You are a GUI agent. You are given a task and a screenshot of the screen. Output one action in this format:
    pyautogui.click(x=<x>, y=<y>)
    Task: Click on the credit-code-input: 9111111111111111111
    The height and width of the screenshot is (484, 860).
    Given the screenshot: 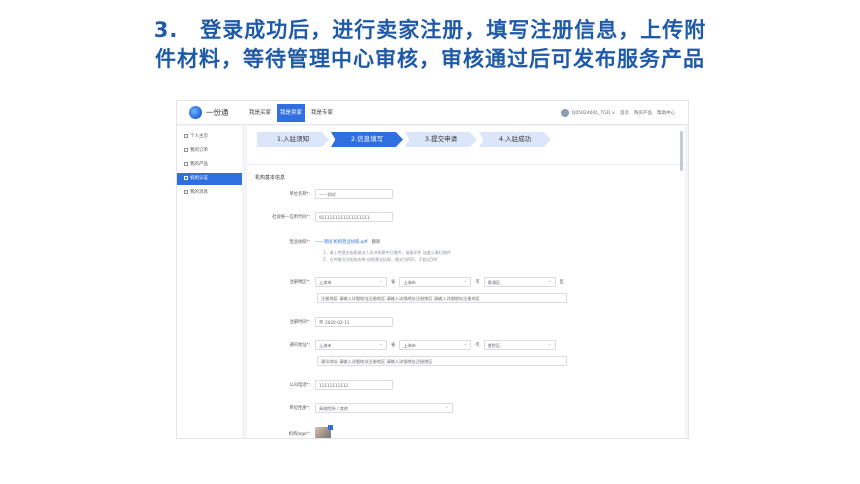 What is the action you would take?
    pyautogui.click(x=354, y=217)
    